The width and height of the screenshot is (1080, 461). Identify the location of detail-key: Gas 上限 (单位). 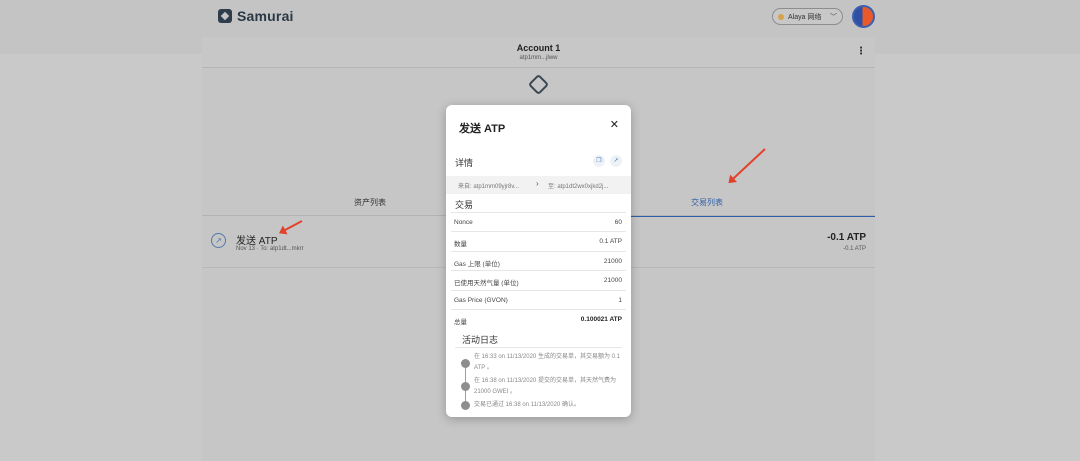
(477, 264).